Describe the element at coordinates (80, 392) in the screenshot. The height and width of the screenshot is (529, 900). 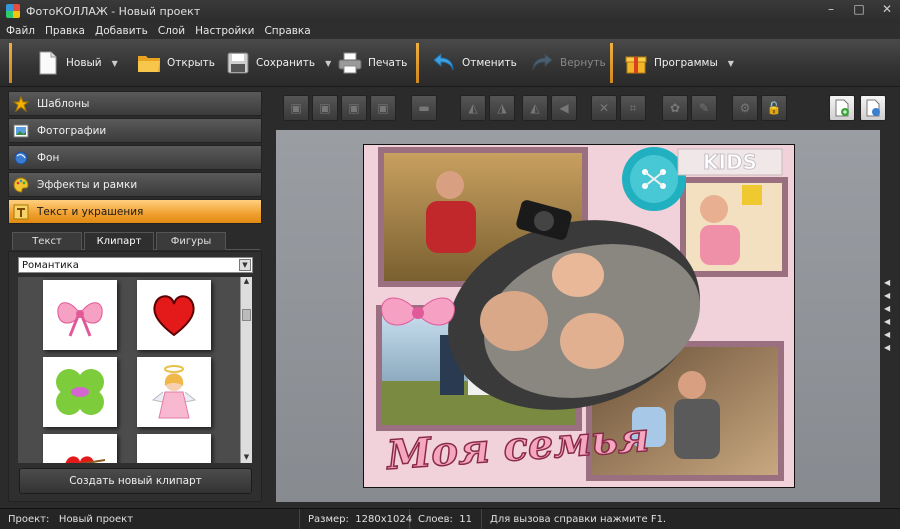
I see `clipart-clover` at that location.